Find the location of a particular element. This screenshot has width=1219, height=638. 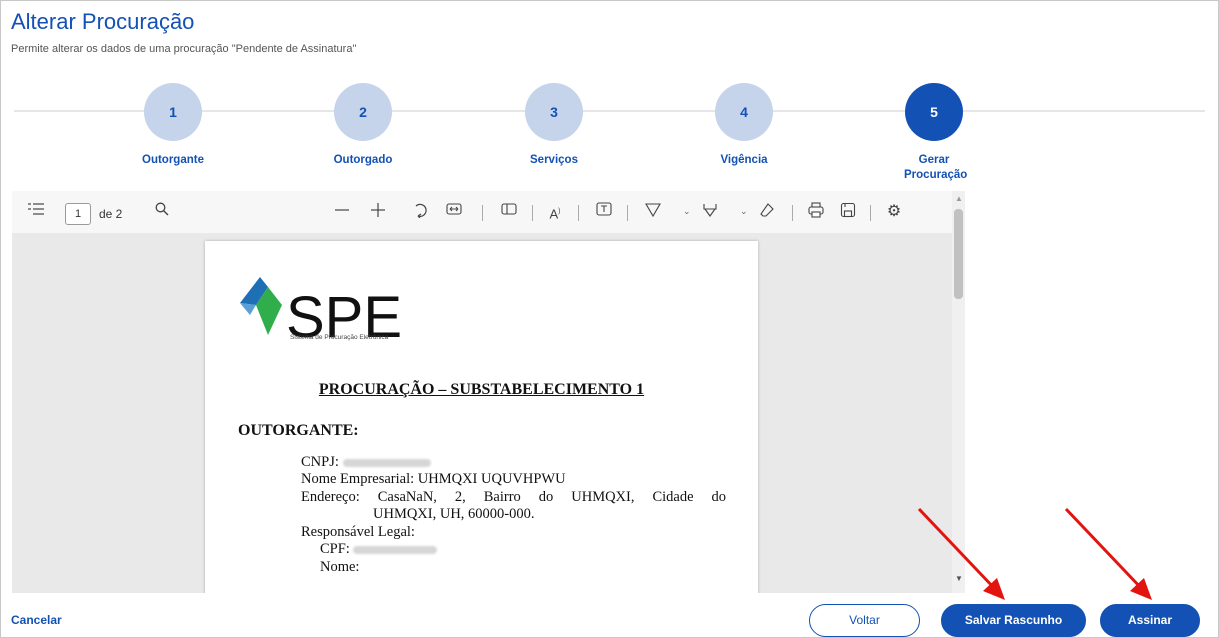

step-number: 2 is located at coordinates (363, 112).